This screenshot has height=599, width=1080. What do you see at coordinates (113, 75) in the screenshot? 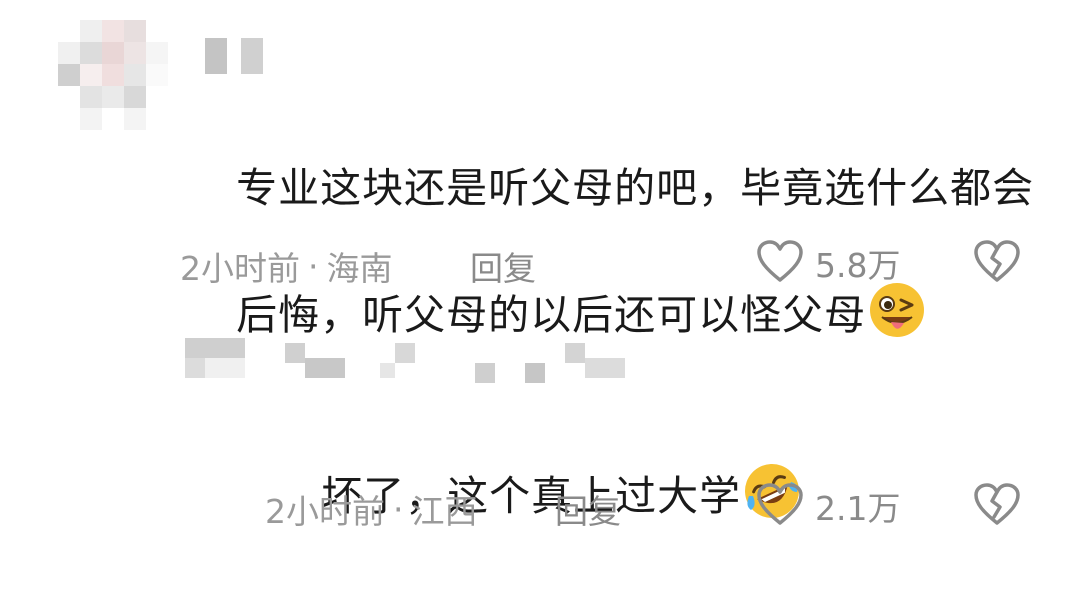
I see `avatar` at bounding box center [113, 75].